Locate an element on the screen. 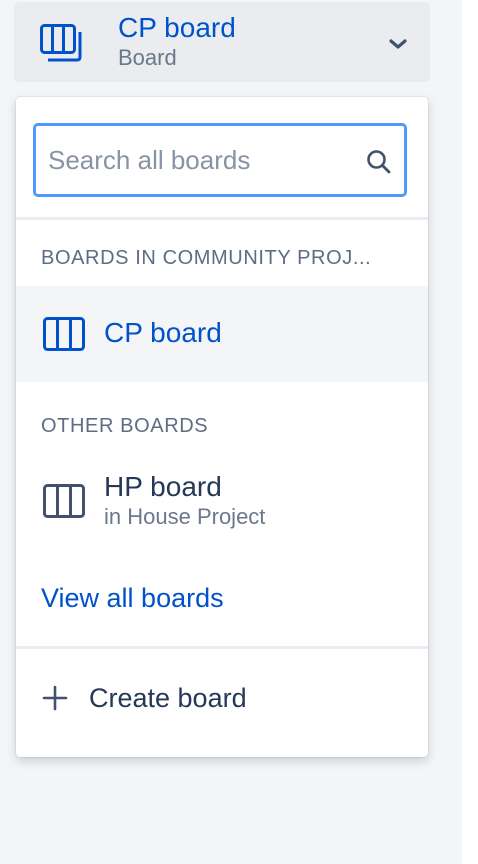 The height and width of the screenshot is (864, 478). search-input is located at coordinates (198, 160).